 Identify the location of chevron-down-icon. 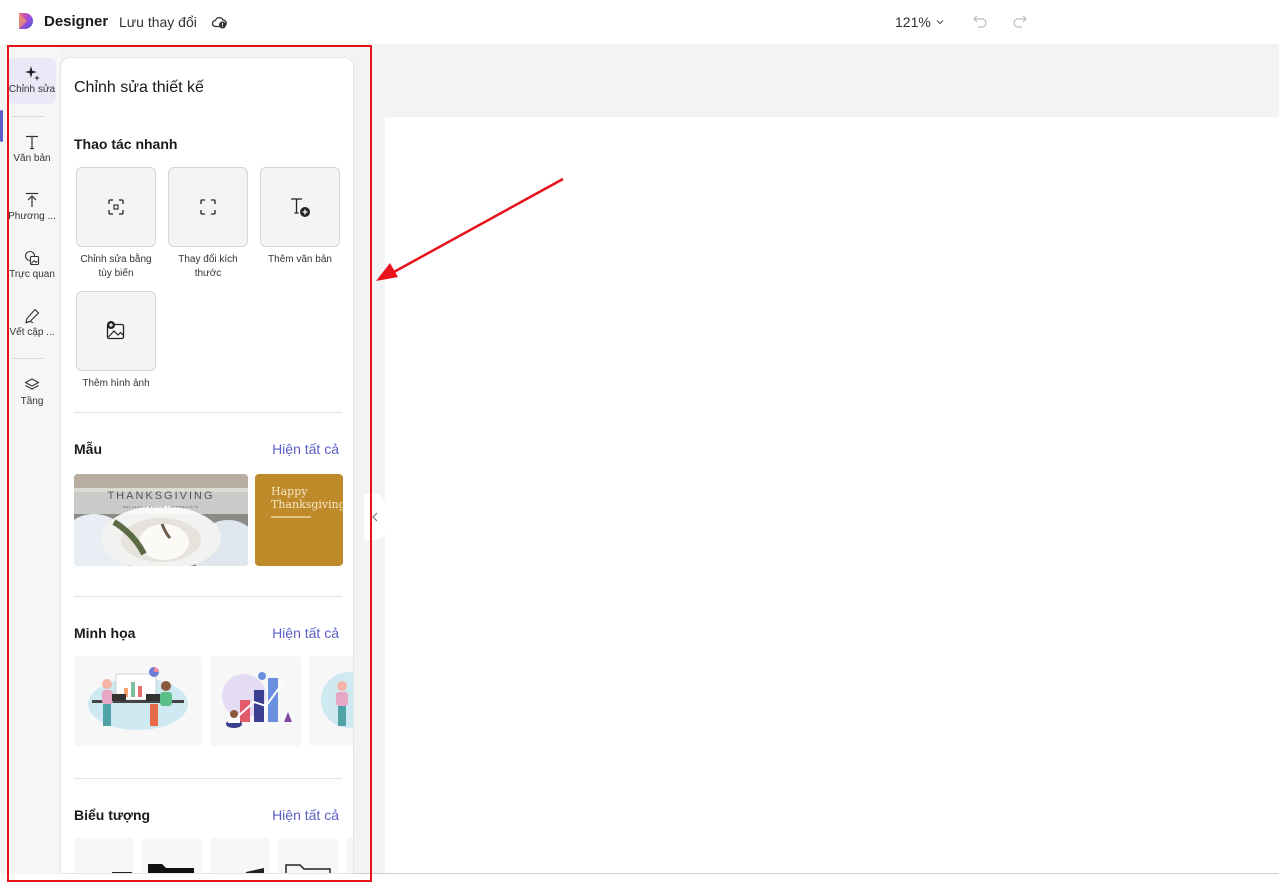
(940, 22).